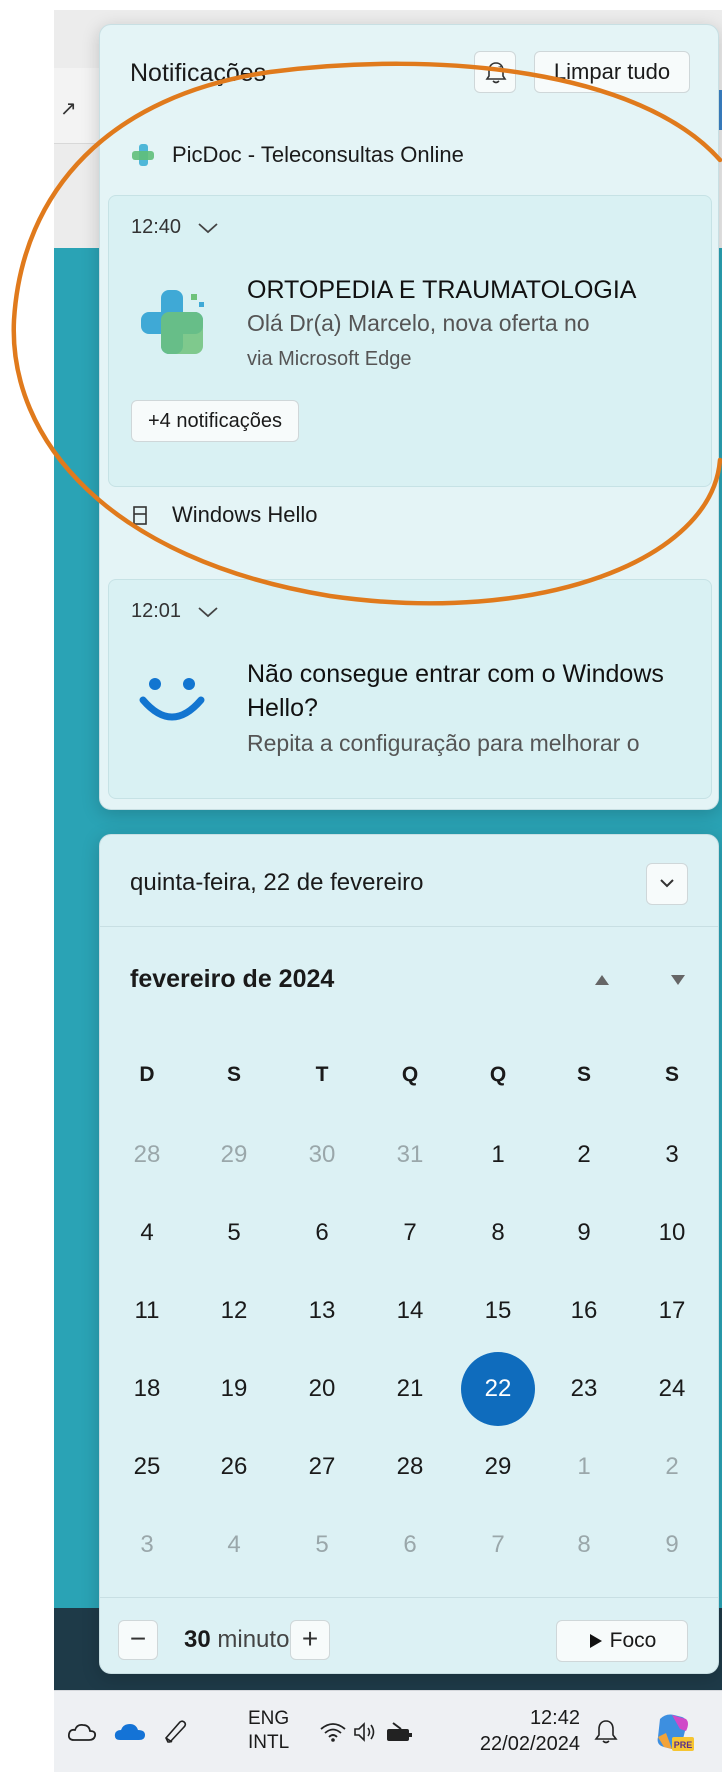  Describe the element at coordinates (409, 1635) in the screenshot. I see `focus-session-bar: − 30 minutos + Foco` at that location.